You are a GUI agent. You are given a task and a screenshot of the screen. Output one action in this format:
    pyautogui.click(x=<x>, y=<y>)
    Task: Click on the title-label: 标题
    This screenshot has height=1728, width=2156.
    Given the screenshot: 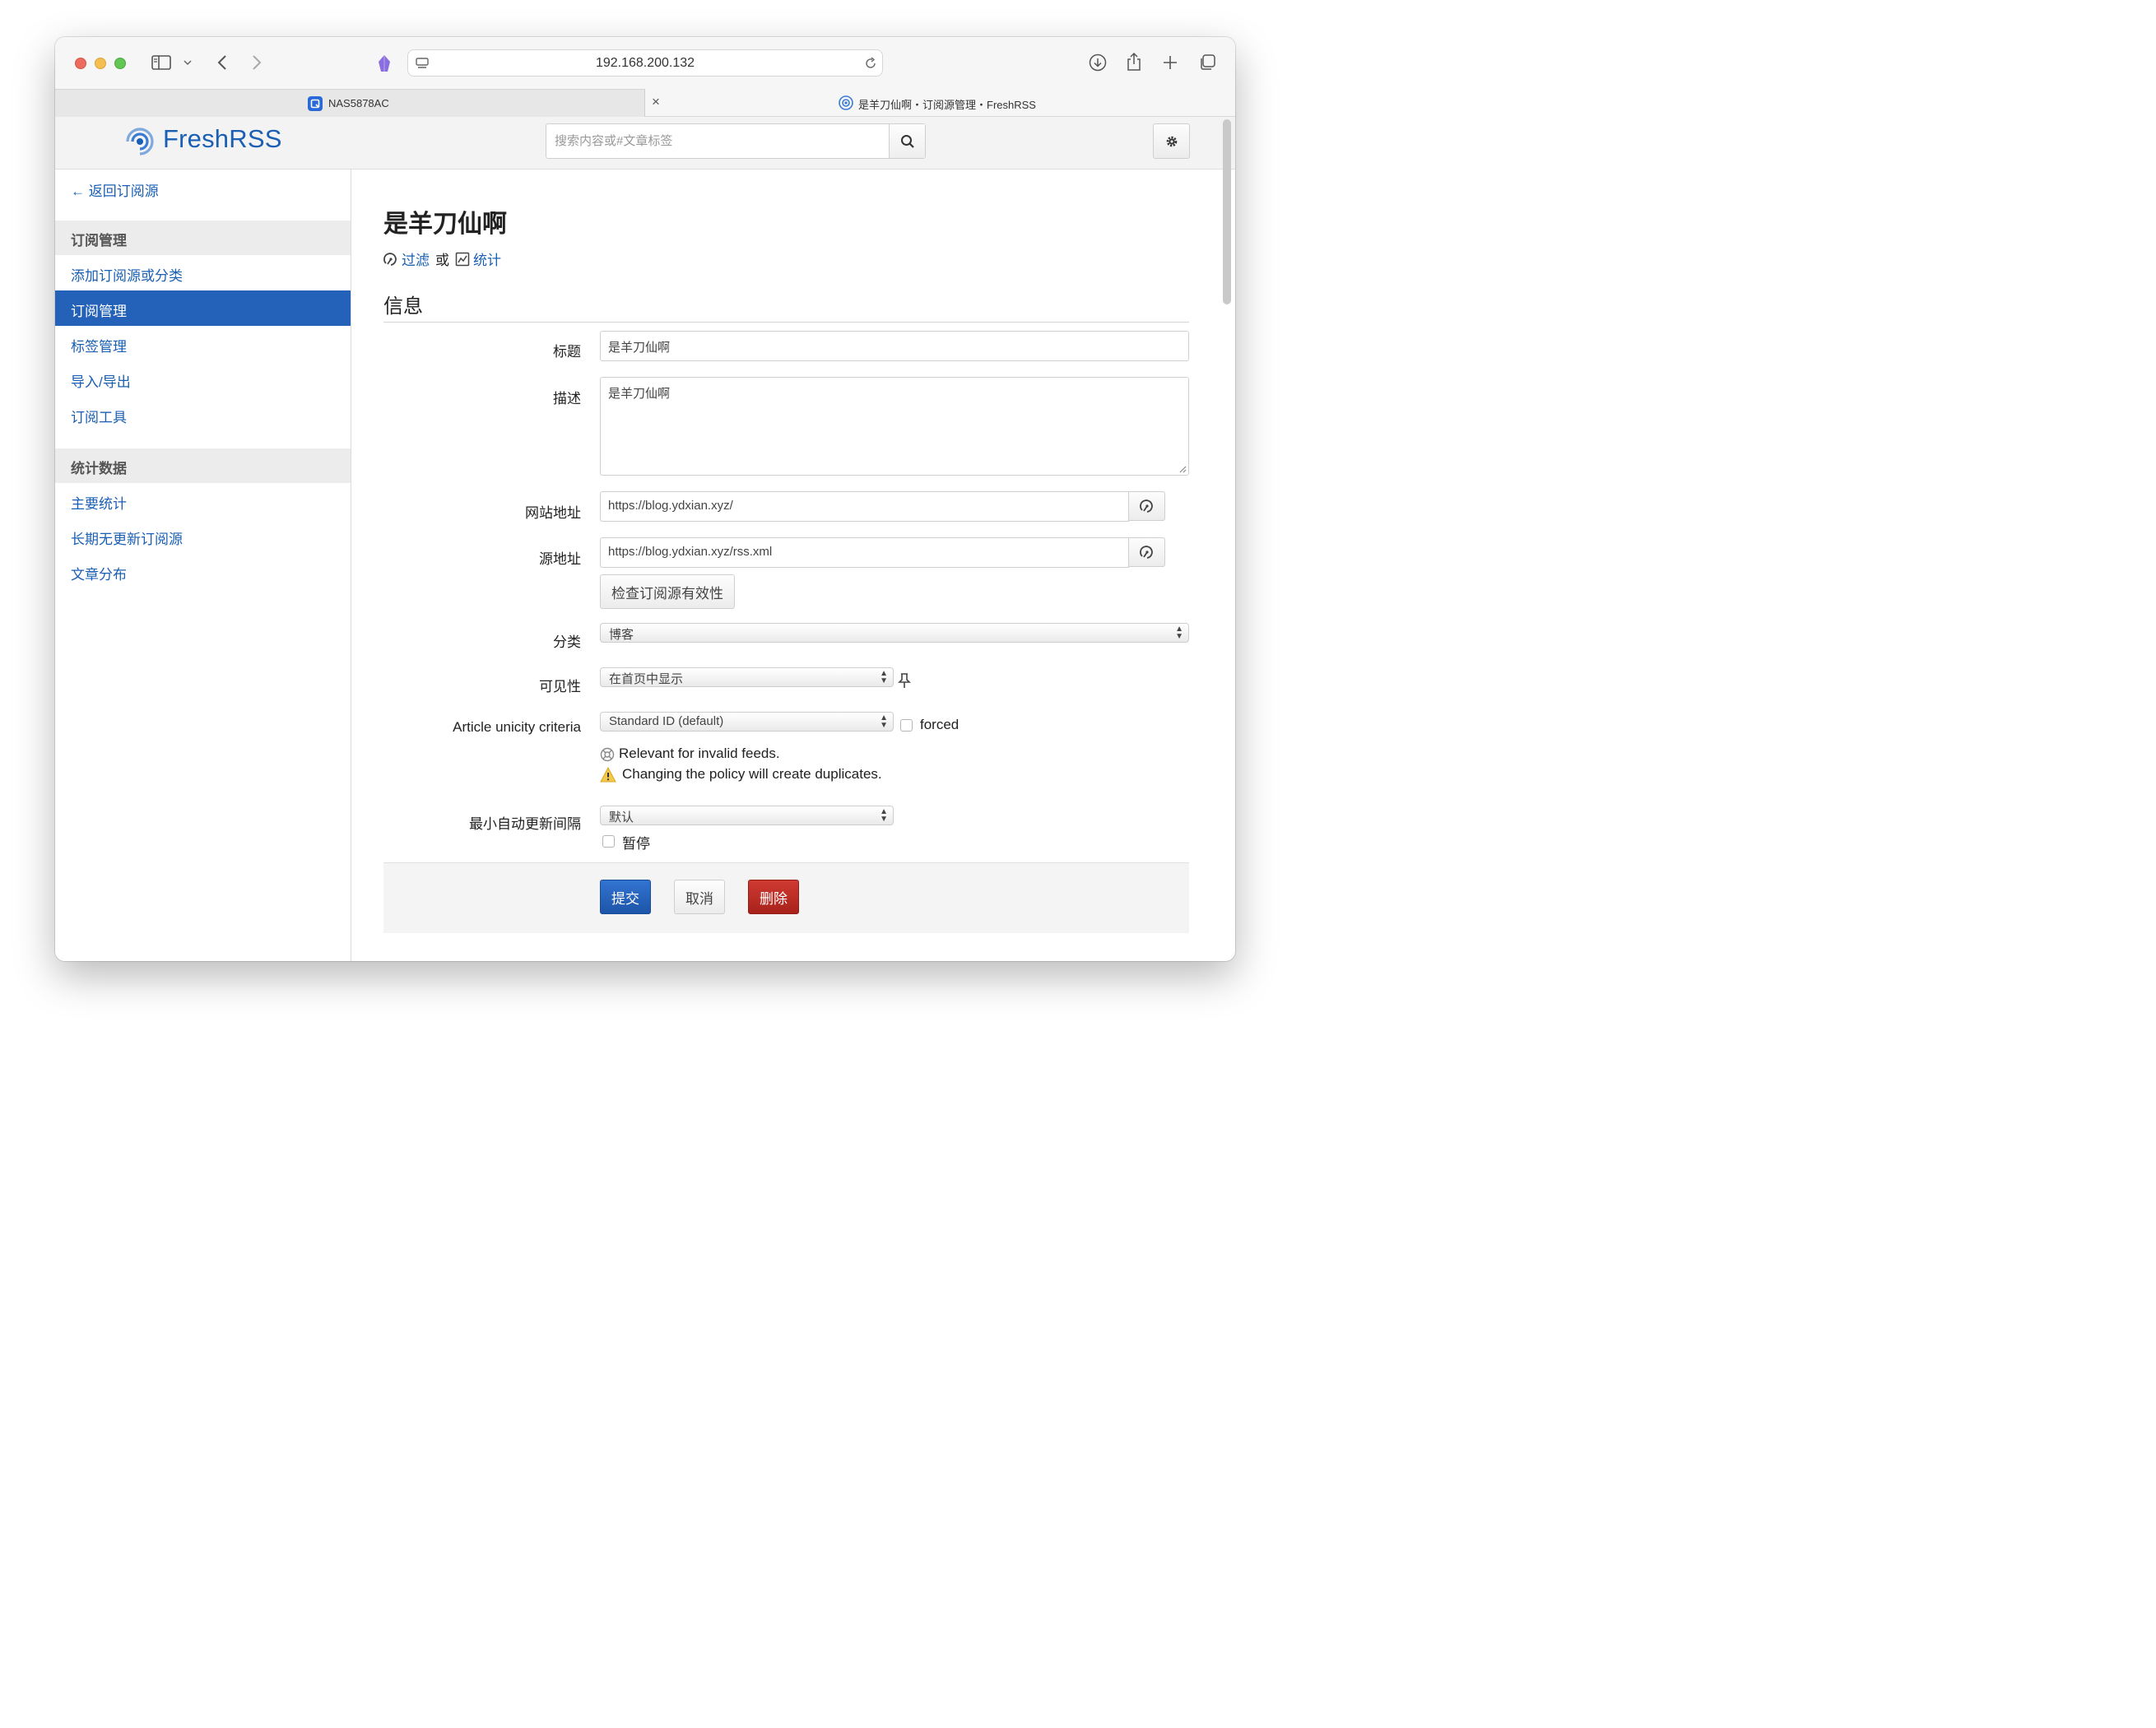 What is the action you would take?
    pyautogui.click(x=567, y=352)
    